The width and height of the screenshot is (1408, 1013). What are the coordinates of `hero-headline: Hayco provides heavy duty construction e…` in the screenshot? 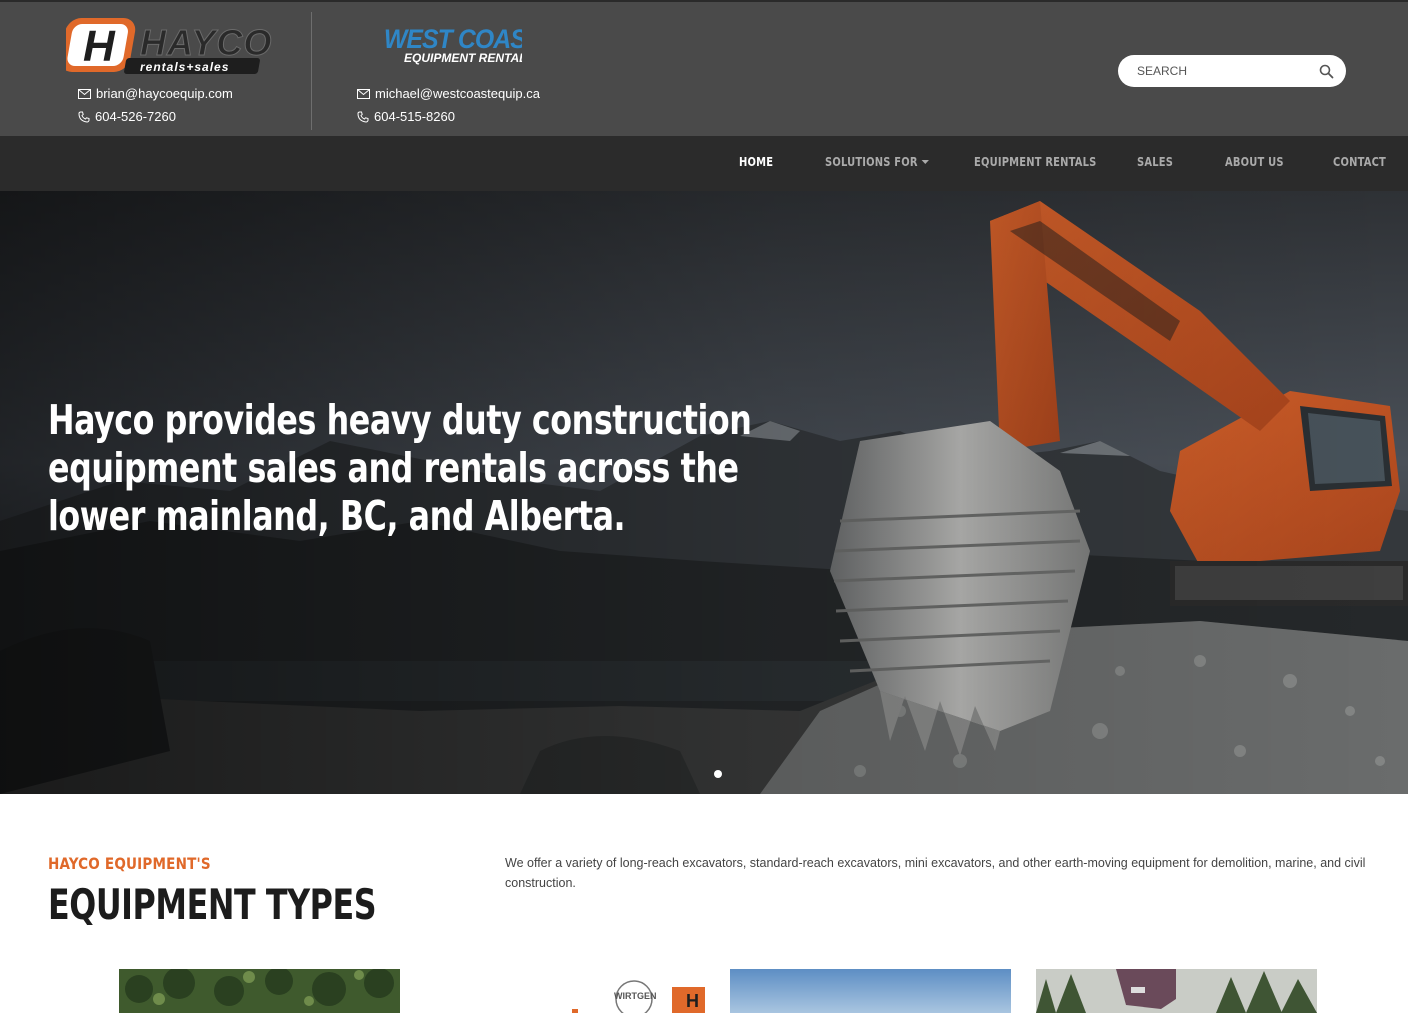 It's located at (400, 468).